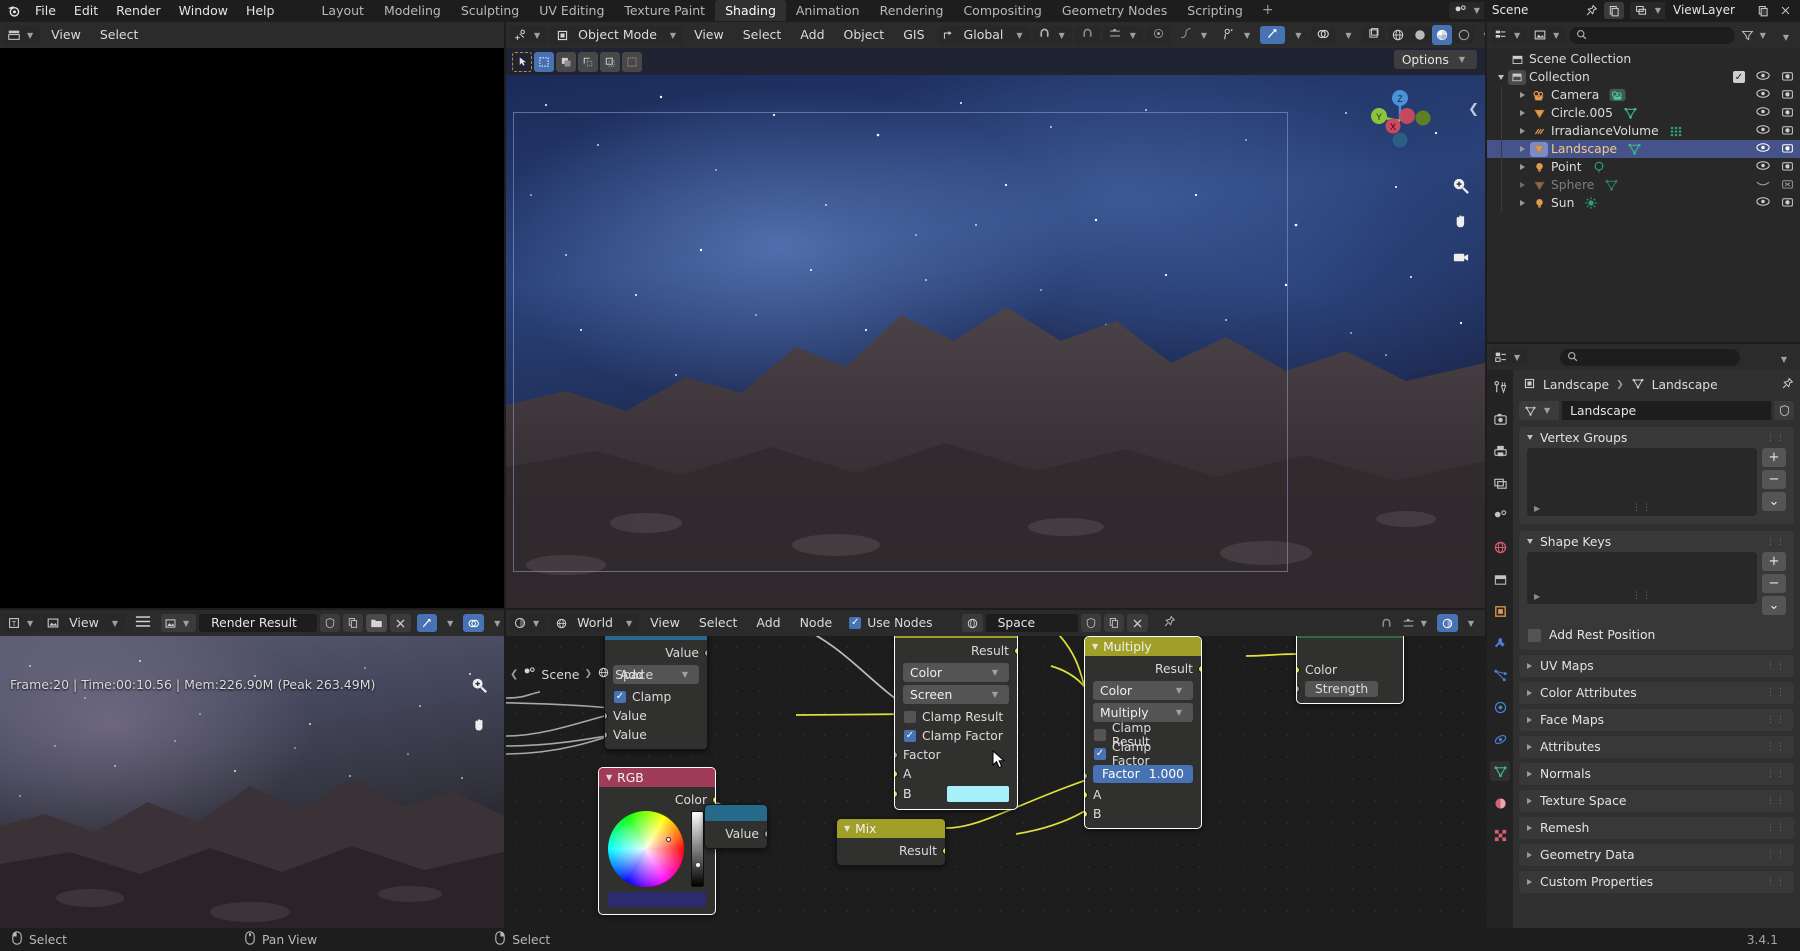  What do you see at coordinates (594, 623) in the screenshot?
I see `shader-type-selector: World ▼` at bounding box center [594, 623].